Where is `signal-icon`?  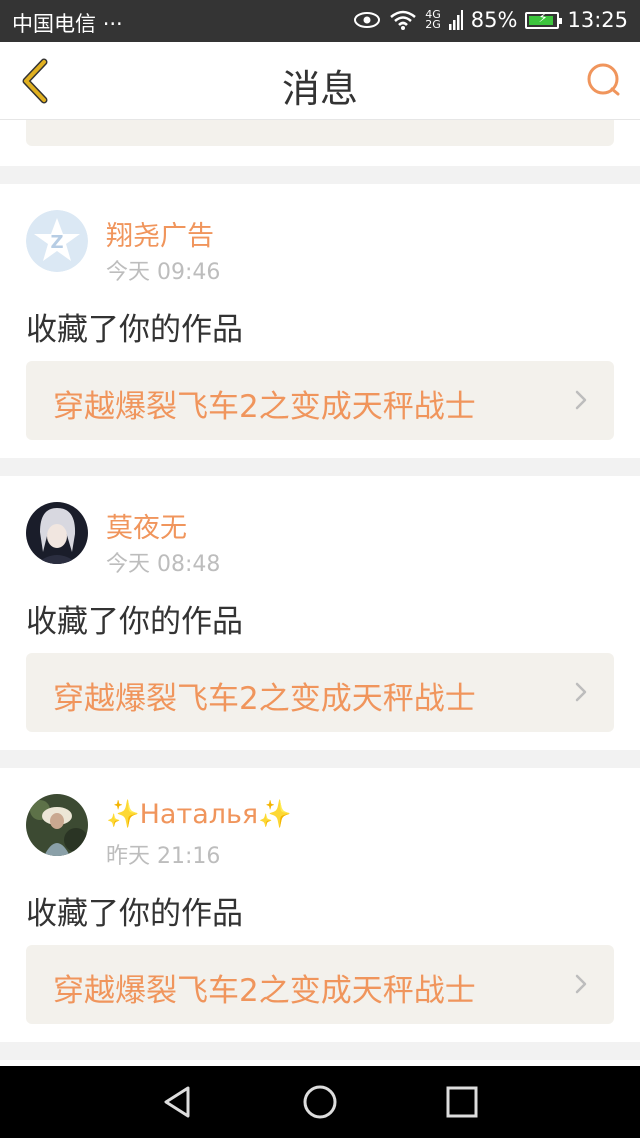
signal-icon is located at coordinates (455, 20).